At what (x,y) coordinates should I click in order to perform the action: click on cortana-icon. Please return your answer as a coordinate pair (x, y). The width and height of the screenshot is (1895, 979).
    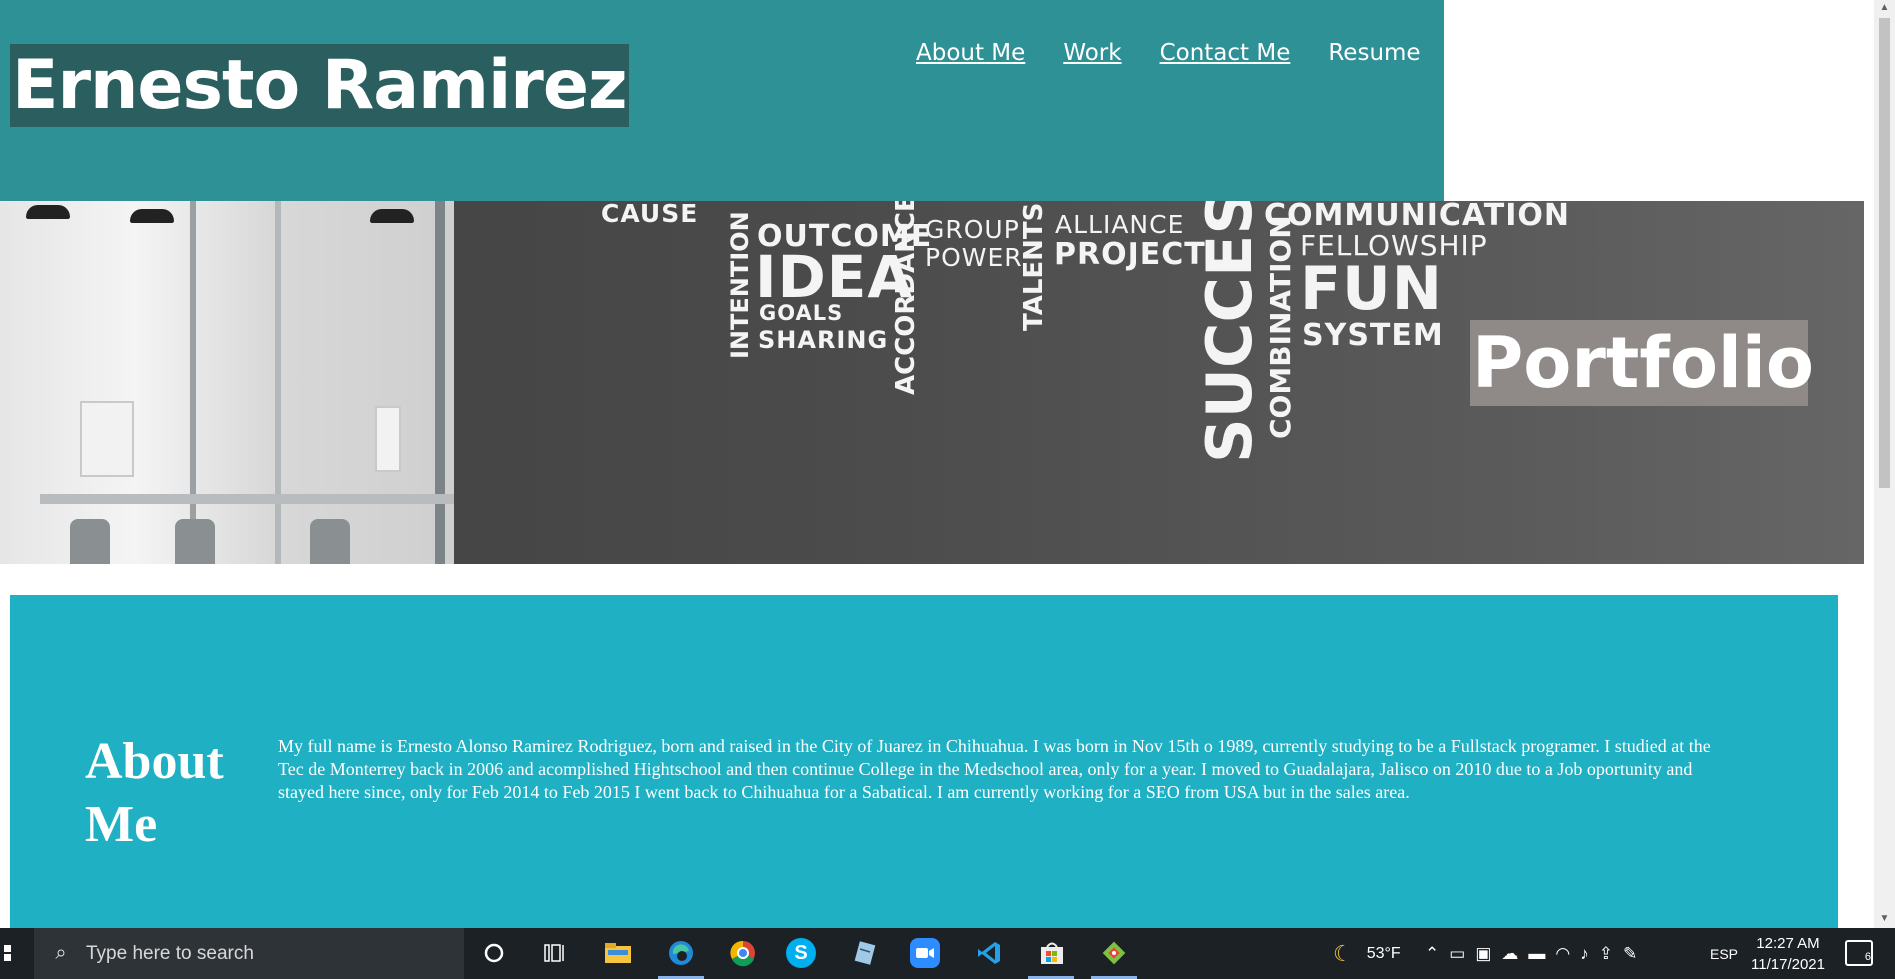
    Looking at the image, I should click on (494, 953).